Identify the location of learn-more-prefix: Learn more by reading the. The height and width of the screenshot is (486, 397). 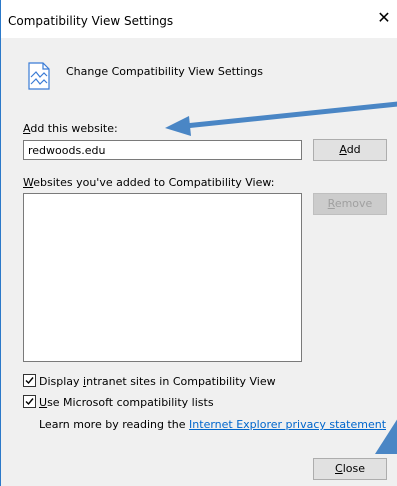
(114, 424).